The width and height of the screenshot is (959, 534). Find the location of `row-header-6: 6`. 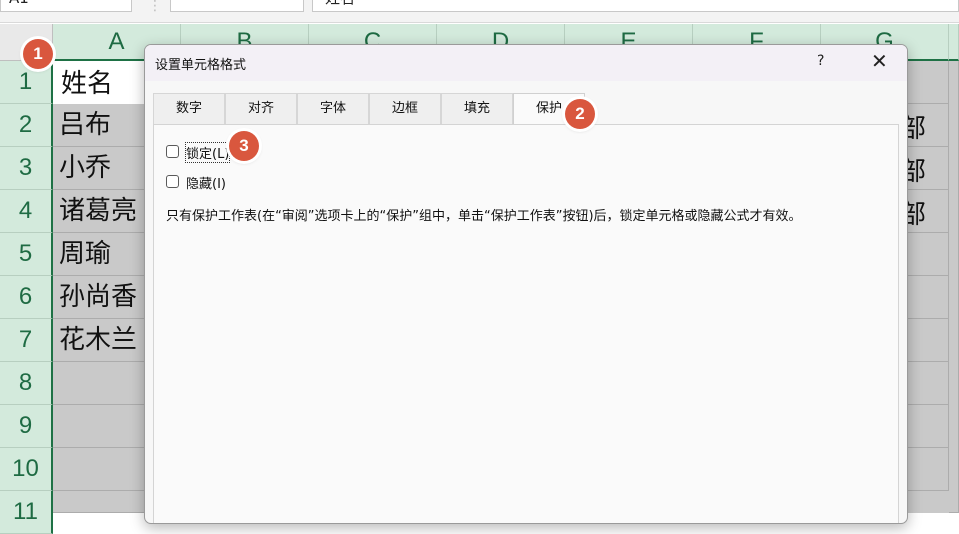

row-header-6: 6 is located at coordinates (26, 297).